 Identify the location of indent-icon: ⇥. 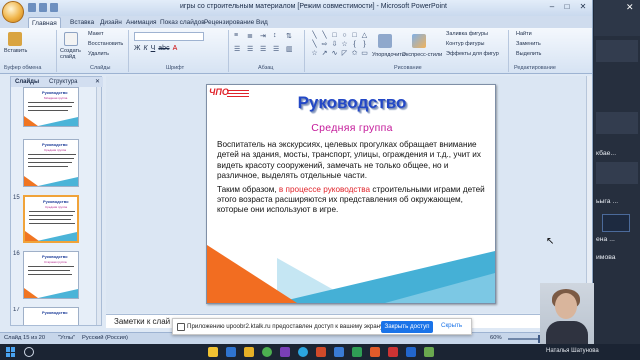
(265, 37).